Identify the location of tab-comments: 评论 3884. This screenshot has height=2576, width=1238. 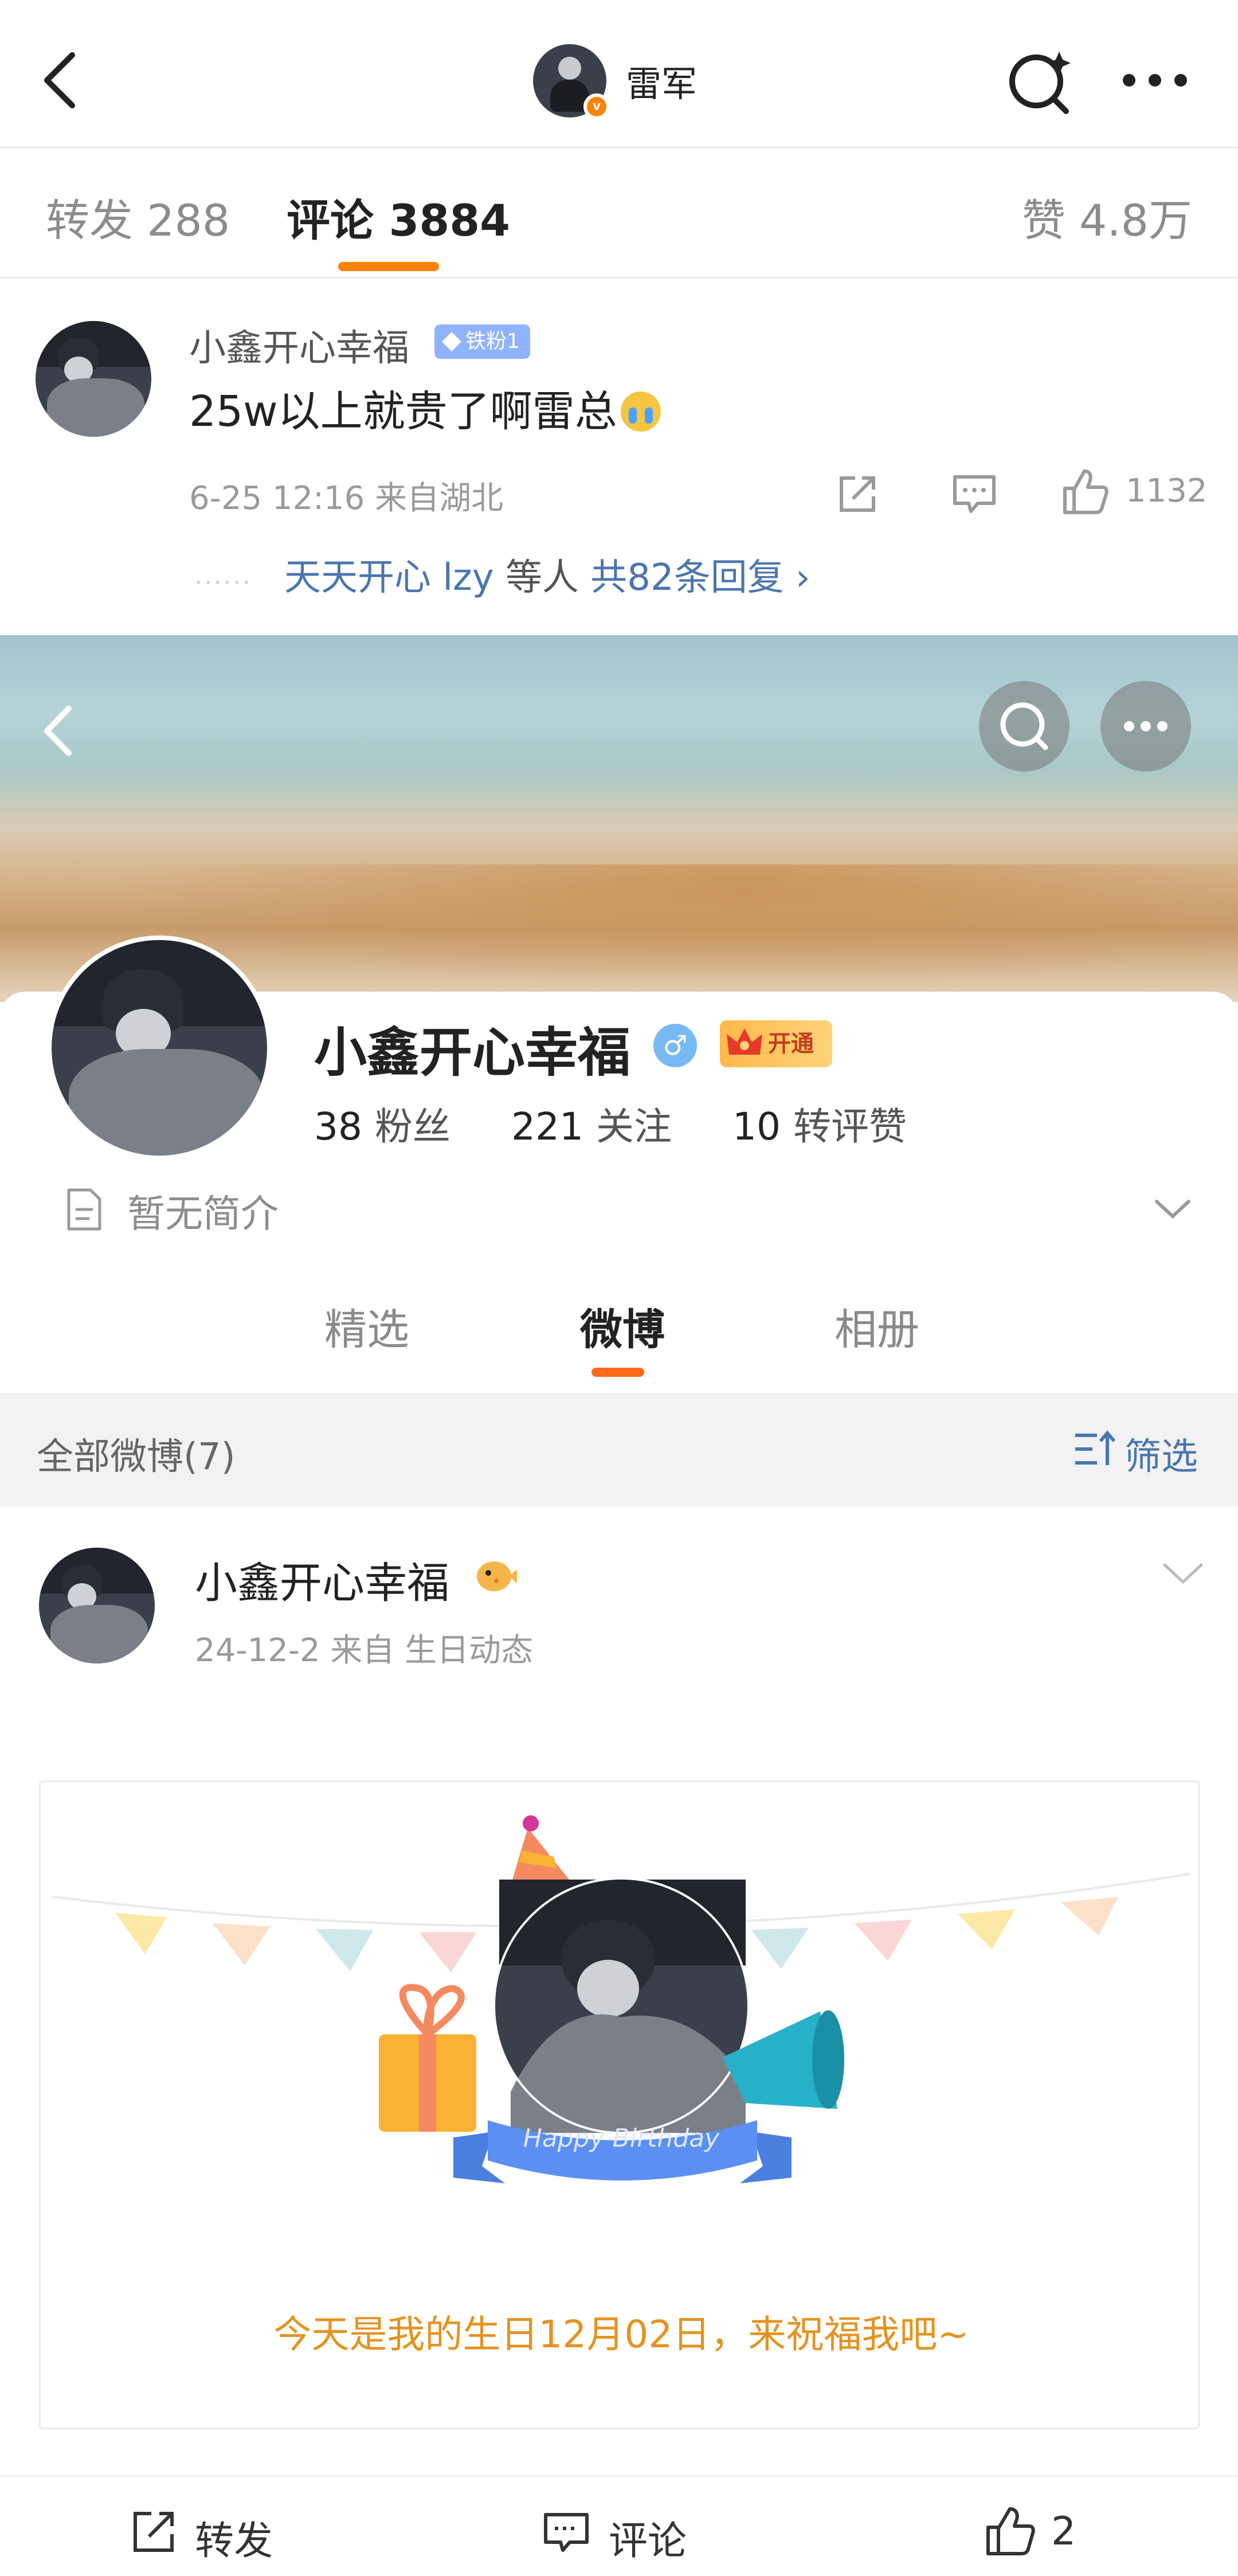
(398, 216).